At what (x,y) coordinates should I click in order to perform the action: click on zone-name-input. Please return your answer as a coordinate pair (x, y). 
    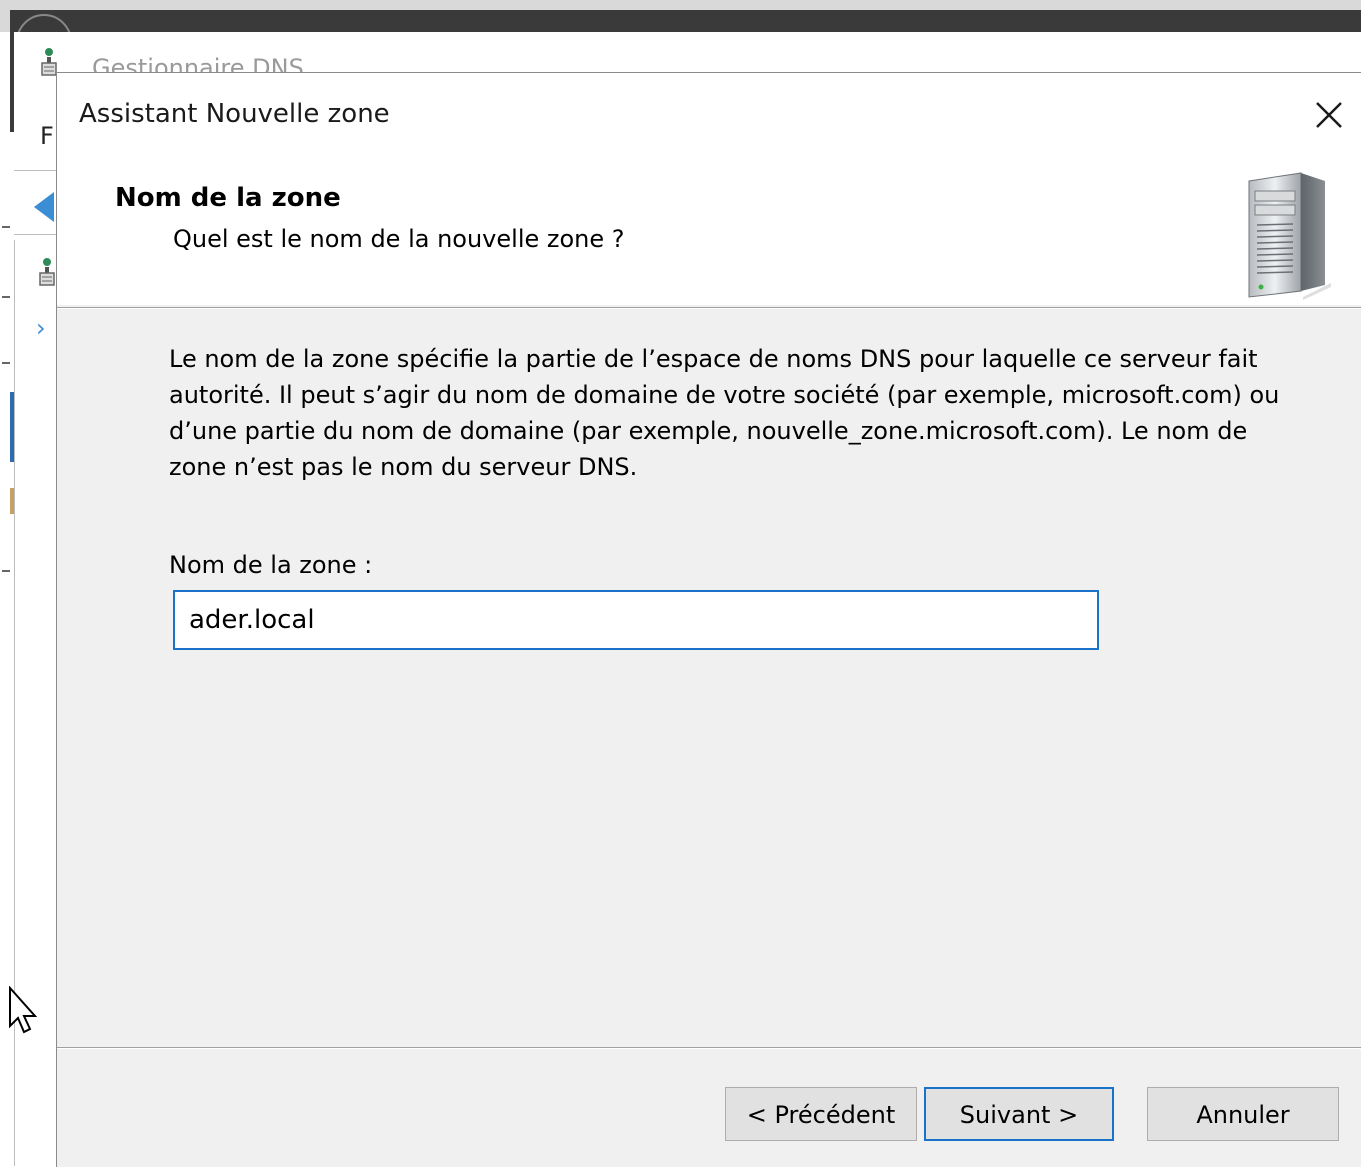
    Looking at the image, I should click on (636, 620).